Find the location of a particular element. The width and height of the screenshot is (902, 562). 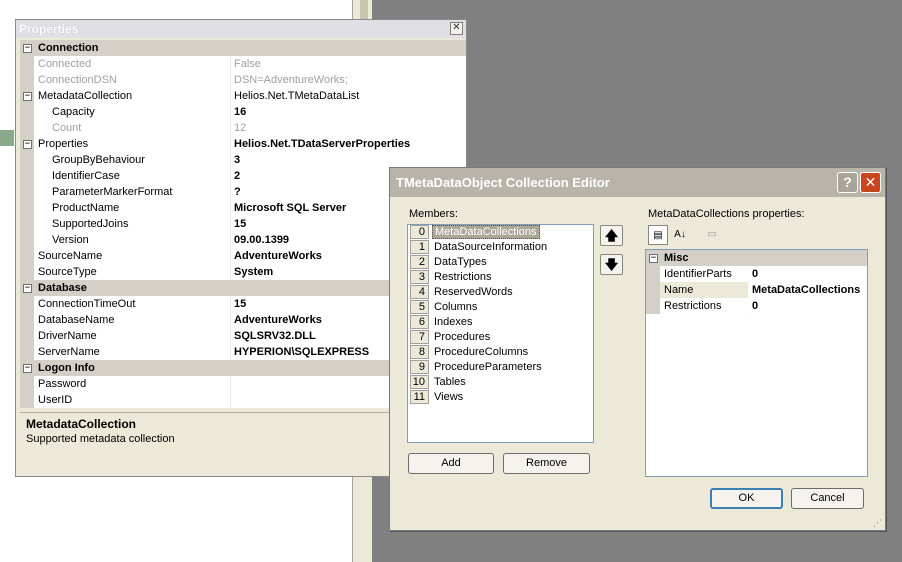

property-name: ConnectionTimeOut is located at coordinates (132, 304).